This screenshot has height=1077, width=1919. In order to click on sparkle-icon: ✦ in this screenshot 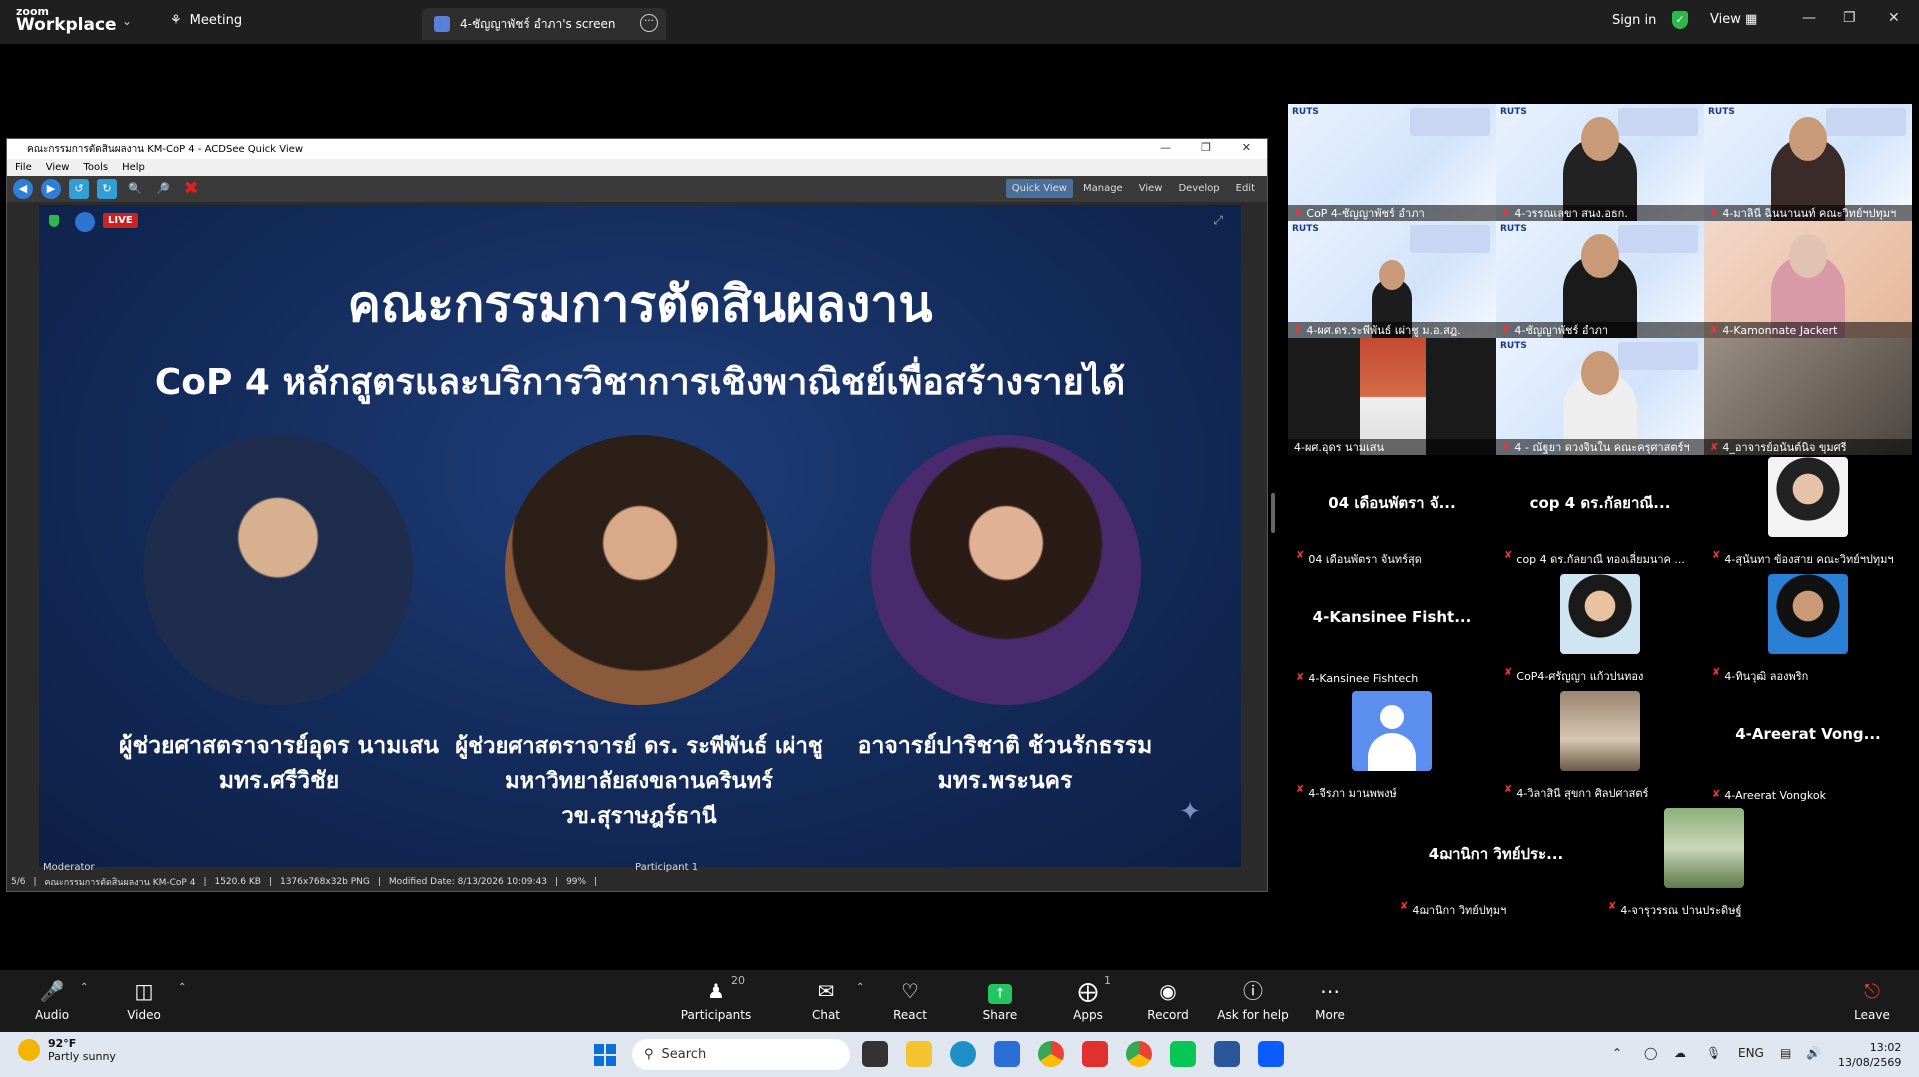, I will do `click(1190, 812)`.